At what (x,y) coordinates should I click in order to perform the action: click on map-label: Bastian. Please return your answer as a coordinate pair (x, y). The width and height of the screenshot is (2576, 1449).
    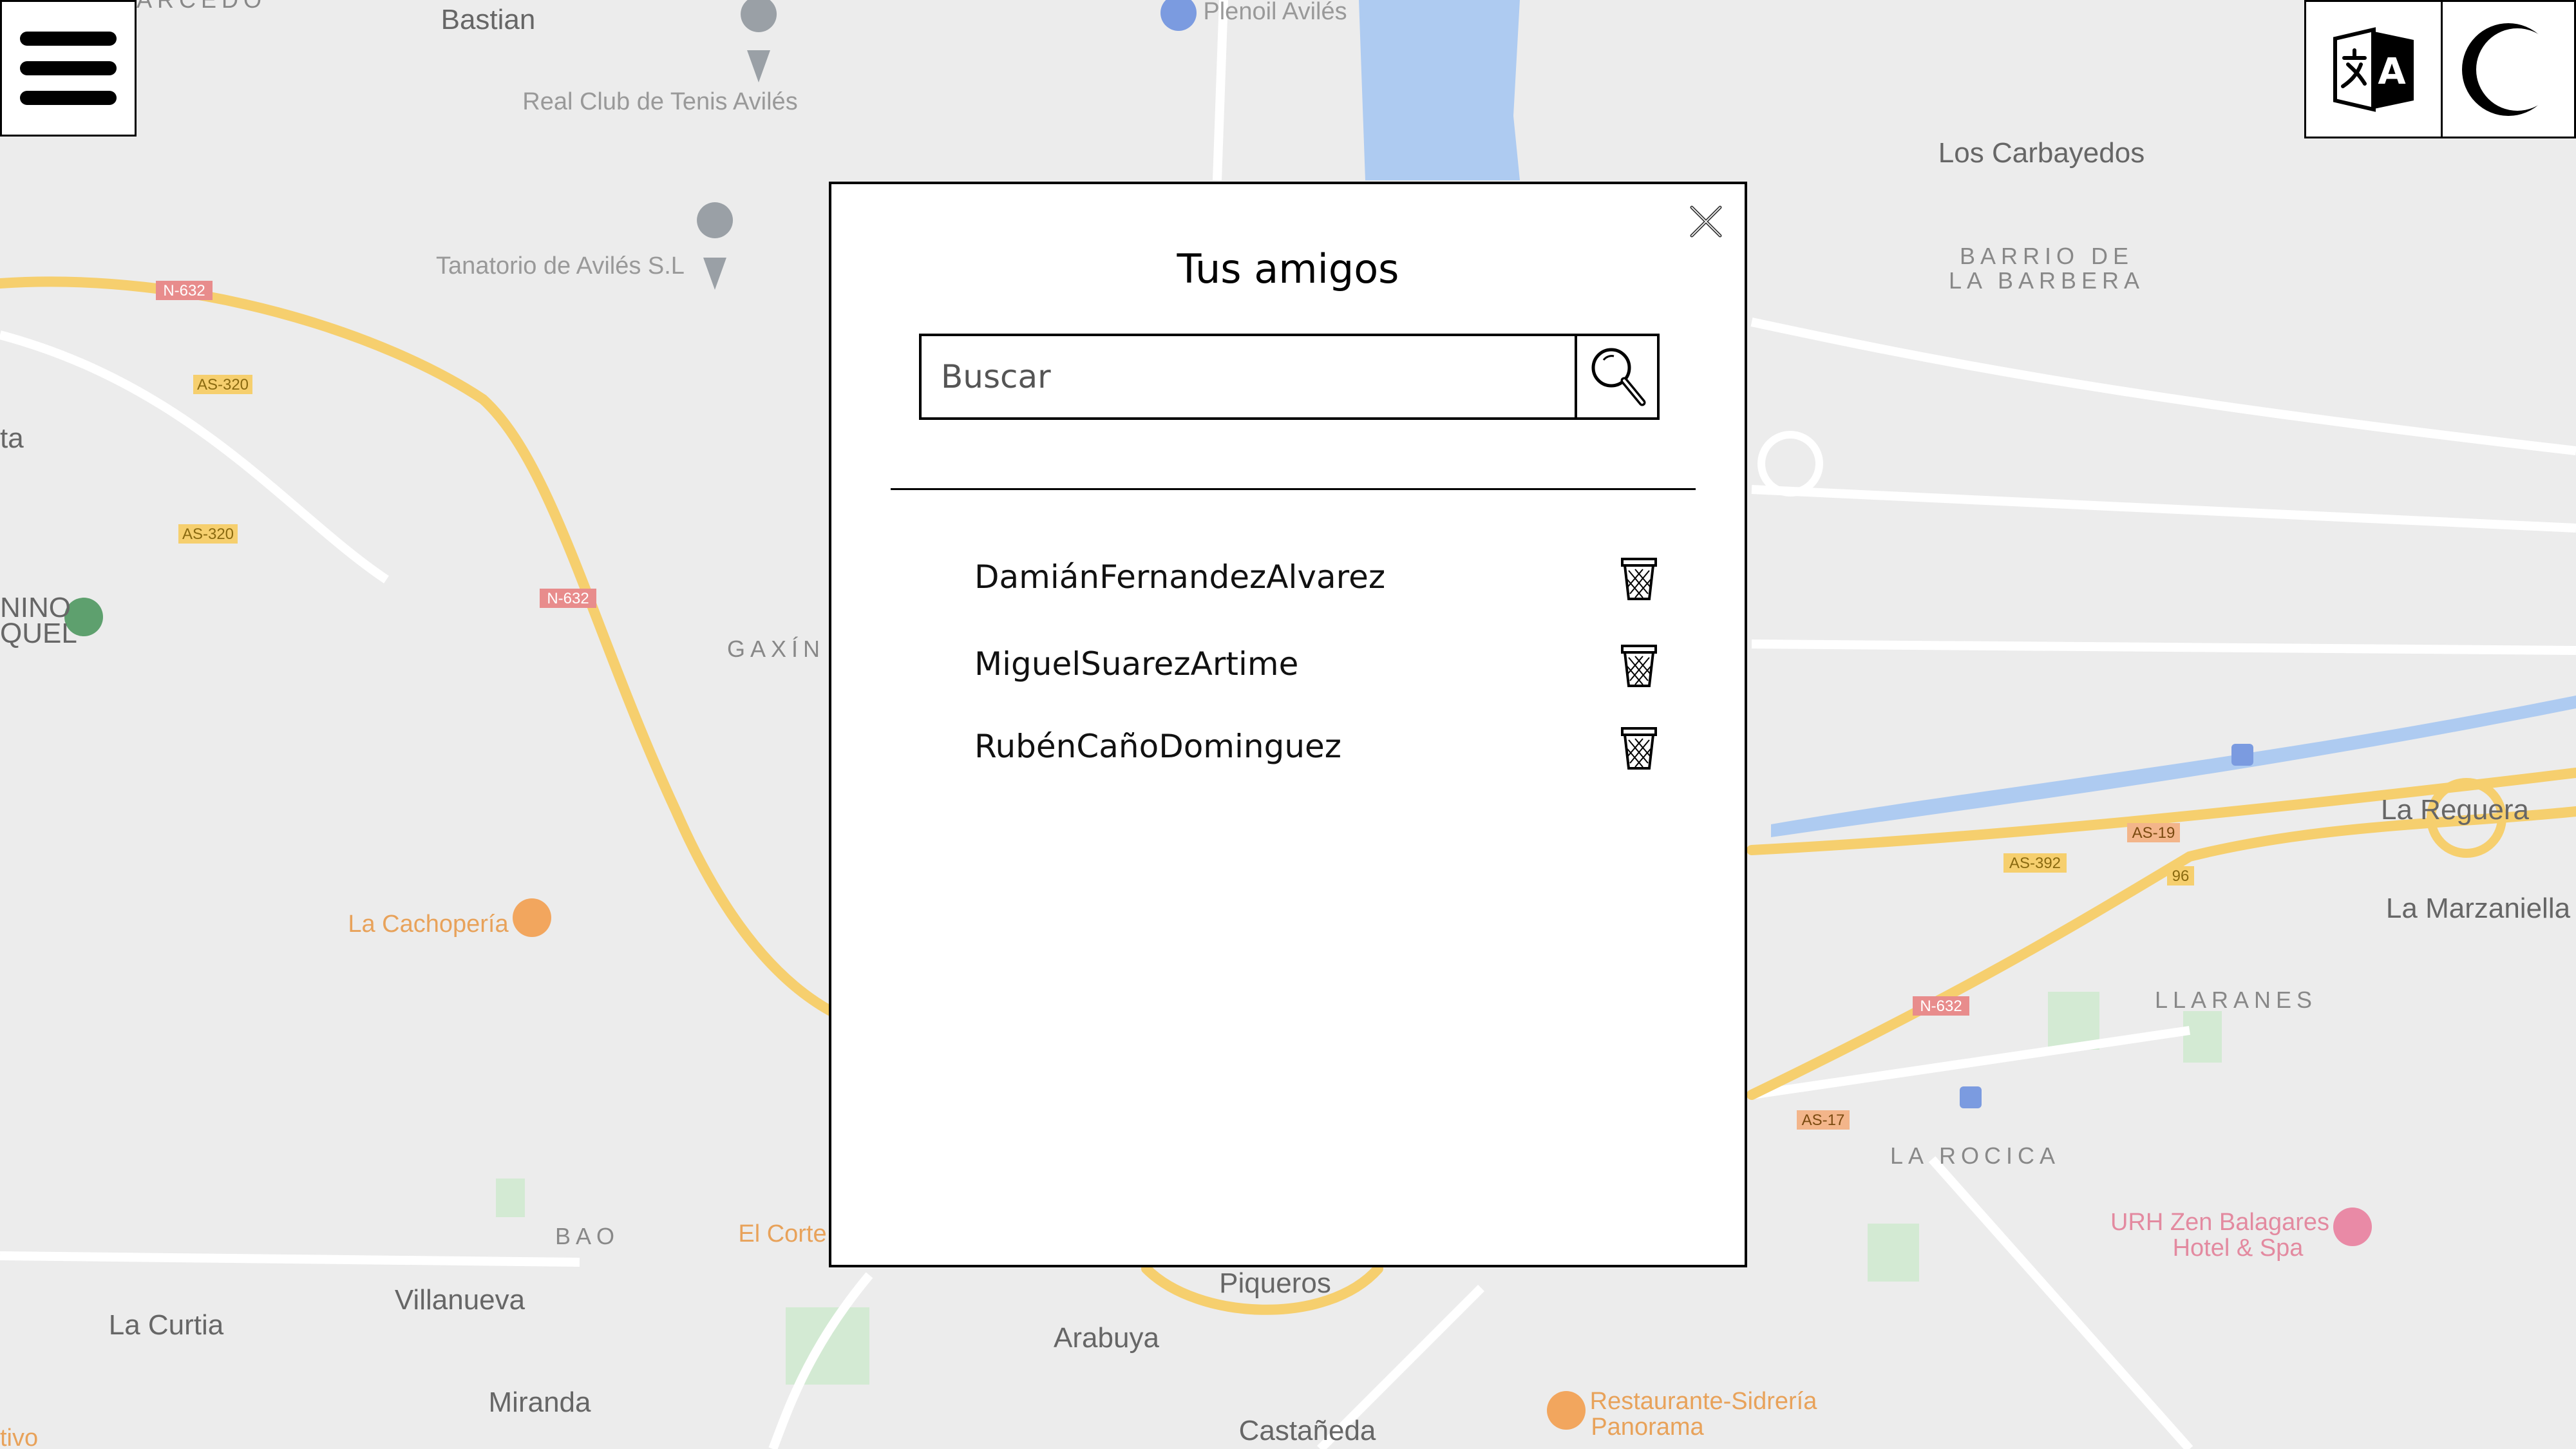
    Looking at the image, I should click on (489, 19).